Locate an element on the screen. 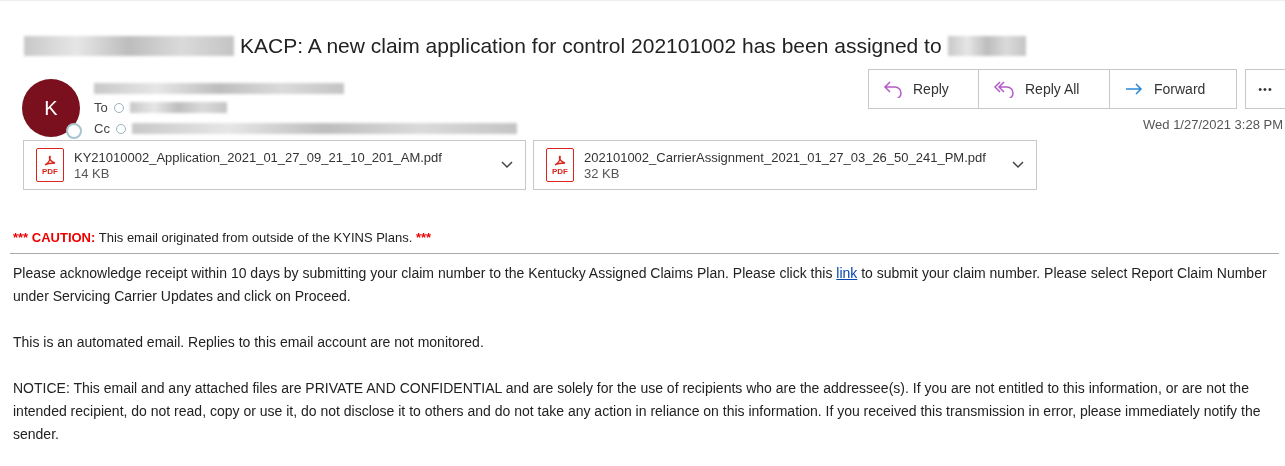 This screenshot has width=1285, height=466. reply-all-icon is located at coordinates (1004, 89).